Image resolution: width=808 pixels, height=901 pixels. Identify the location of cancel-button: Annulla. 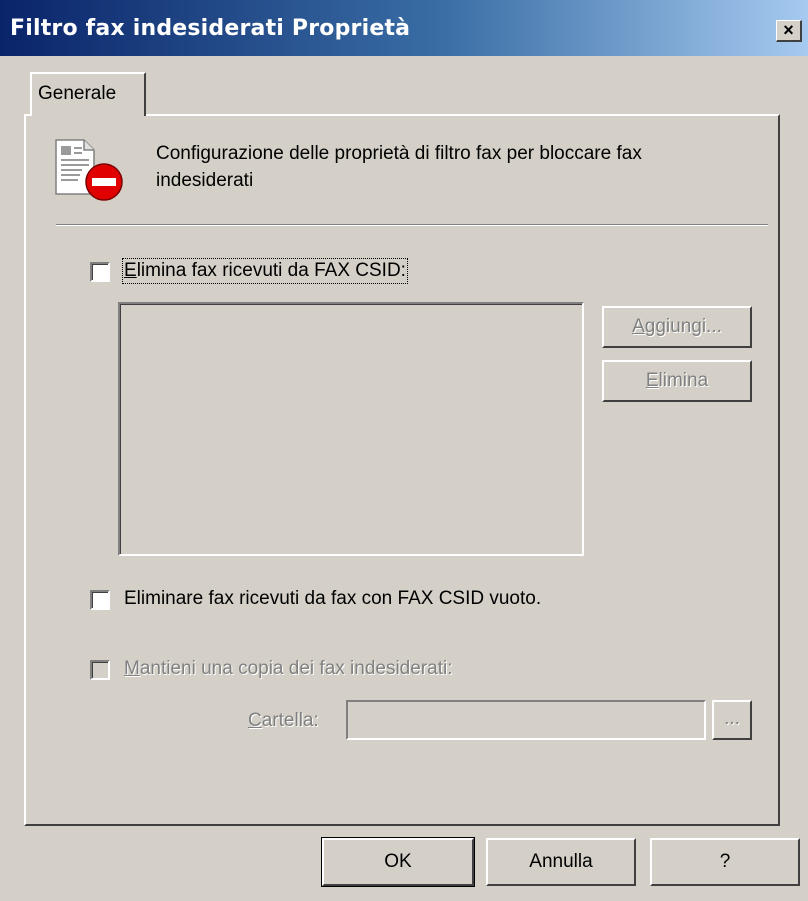
(561, 862).